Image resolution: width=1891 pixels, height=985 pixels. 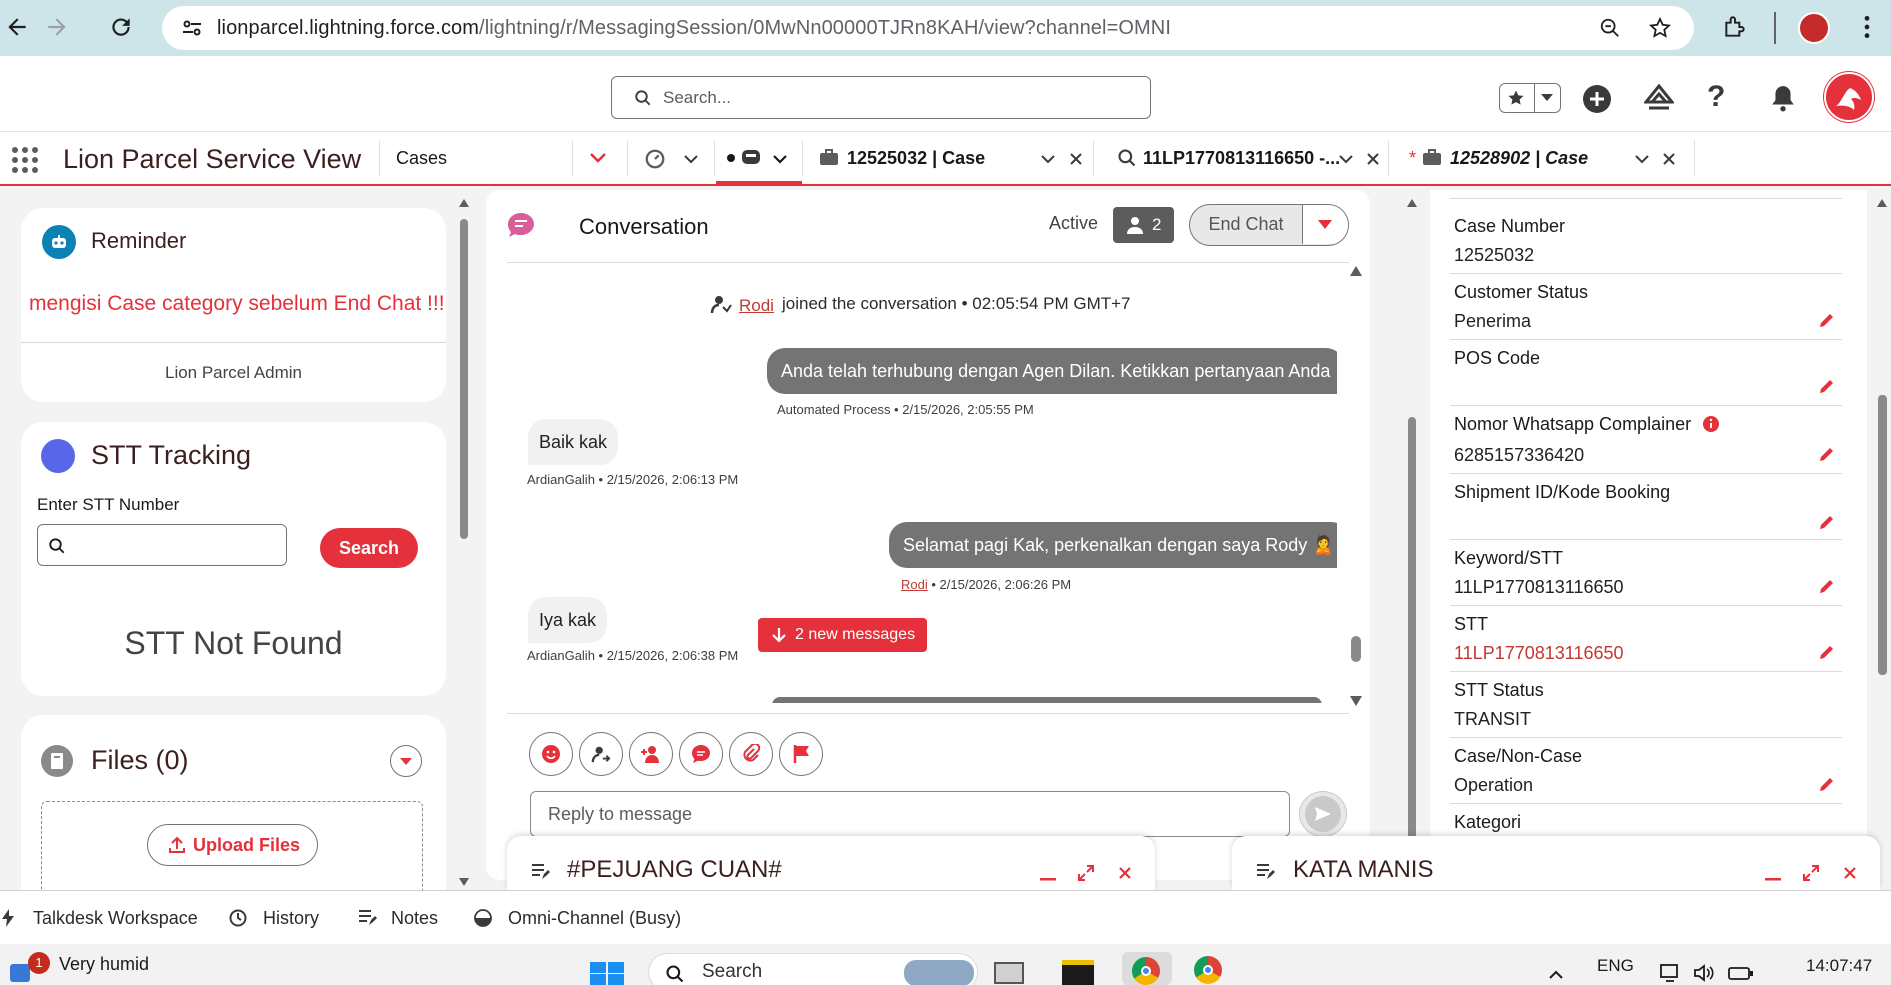 I want to click on left-scrollbar, so click(x=464, y=542).